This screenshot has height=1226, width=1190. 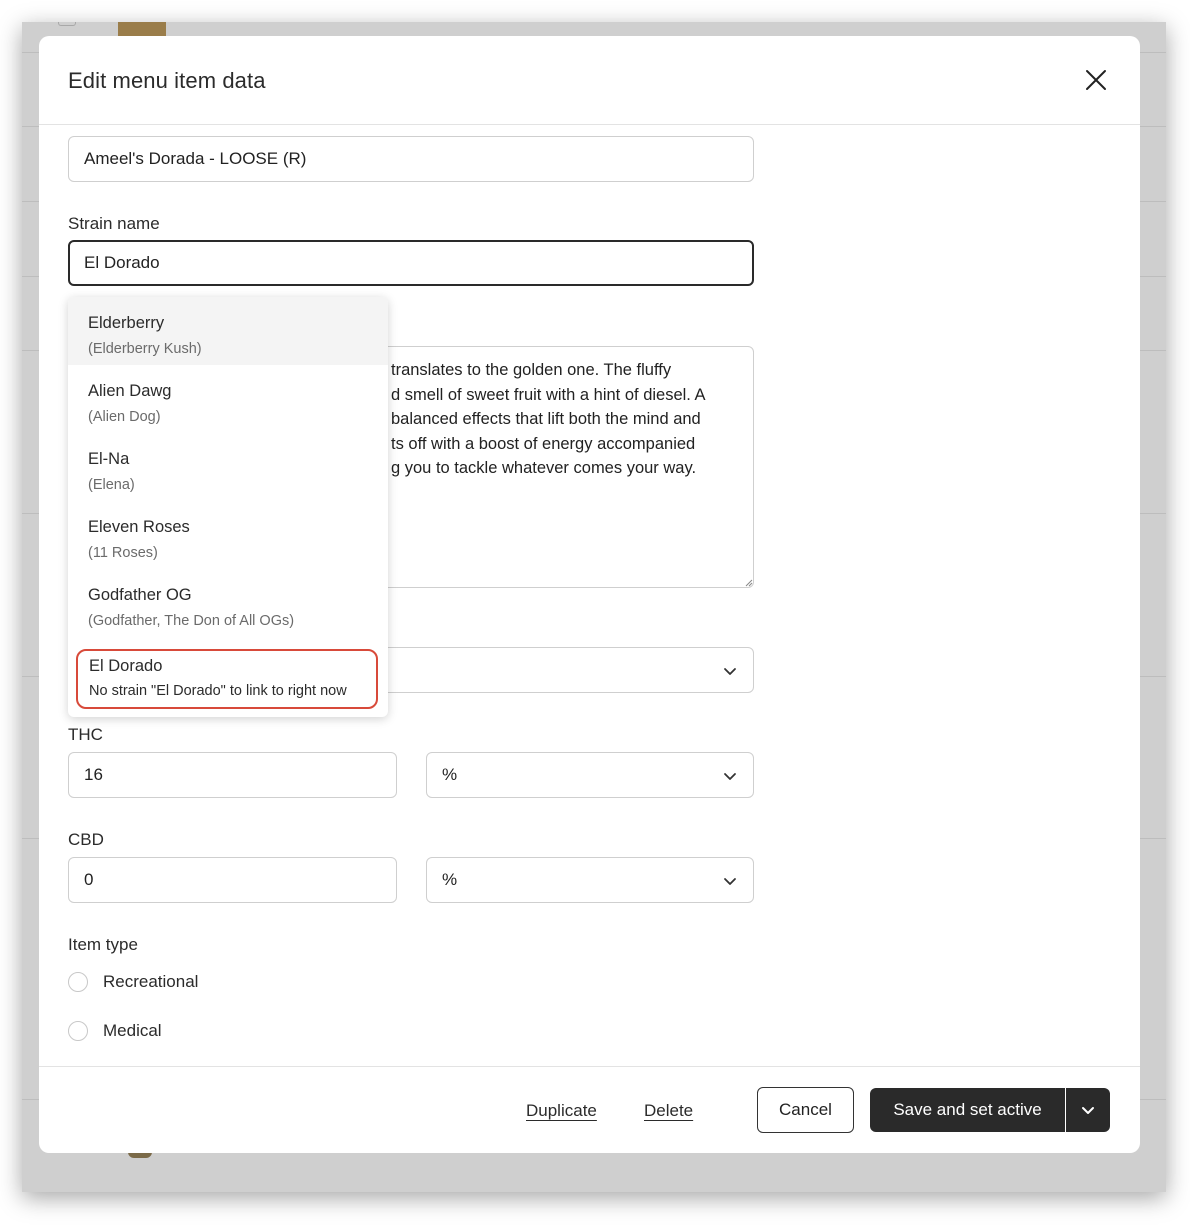 I want to click on strain-option: El-Na (Elena), so click(x=228, y=467).